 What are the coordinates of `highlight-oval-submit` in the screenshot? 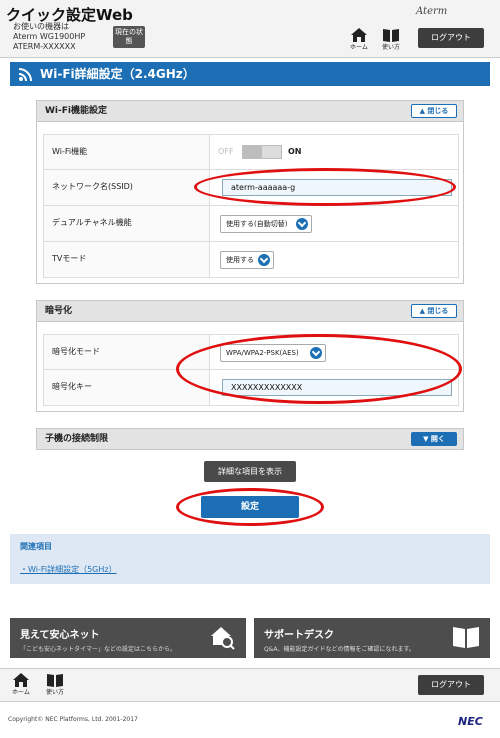 It's located at (250, 507).